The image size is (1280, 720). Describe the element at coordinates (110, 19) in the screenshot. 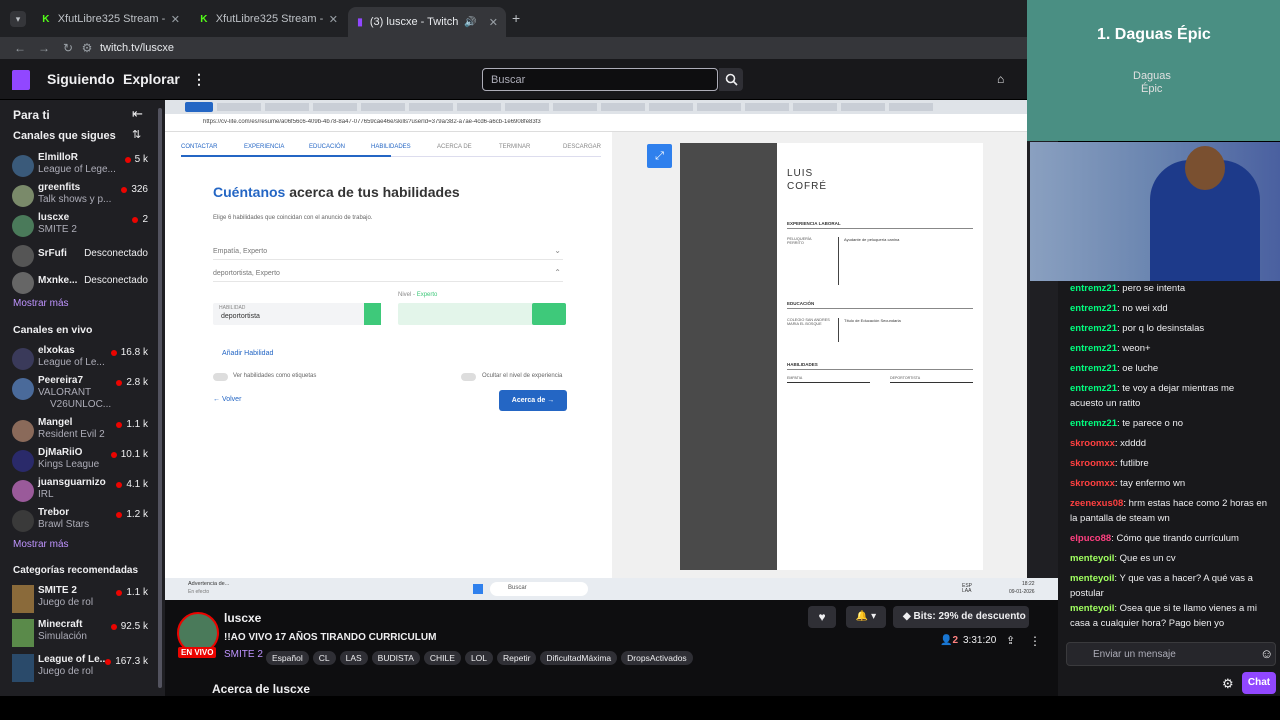

I see `browser-tab: K XfutLibre325 Stream - Watch Li ✕` at that location.